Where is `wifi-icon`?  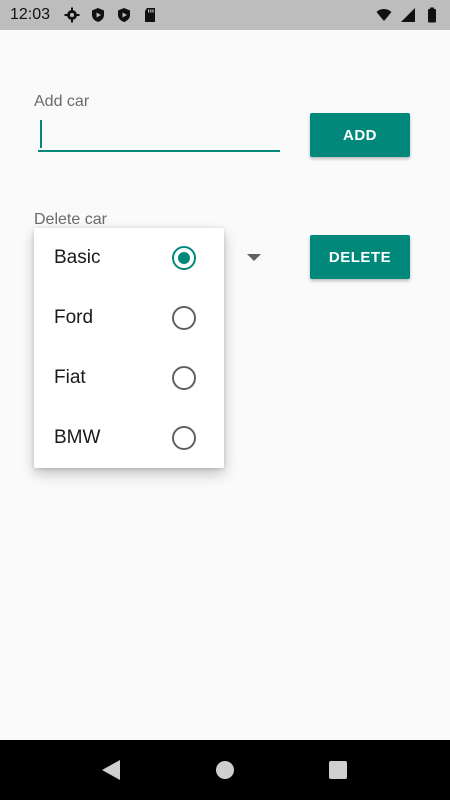
wifi-icon is located at coordinates (384, 15).